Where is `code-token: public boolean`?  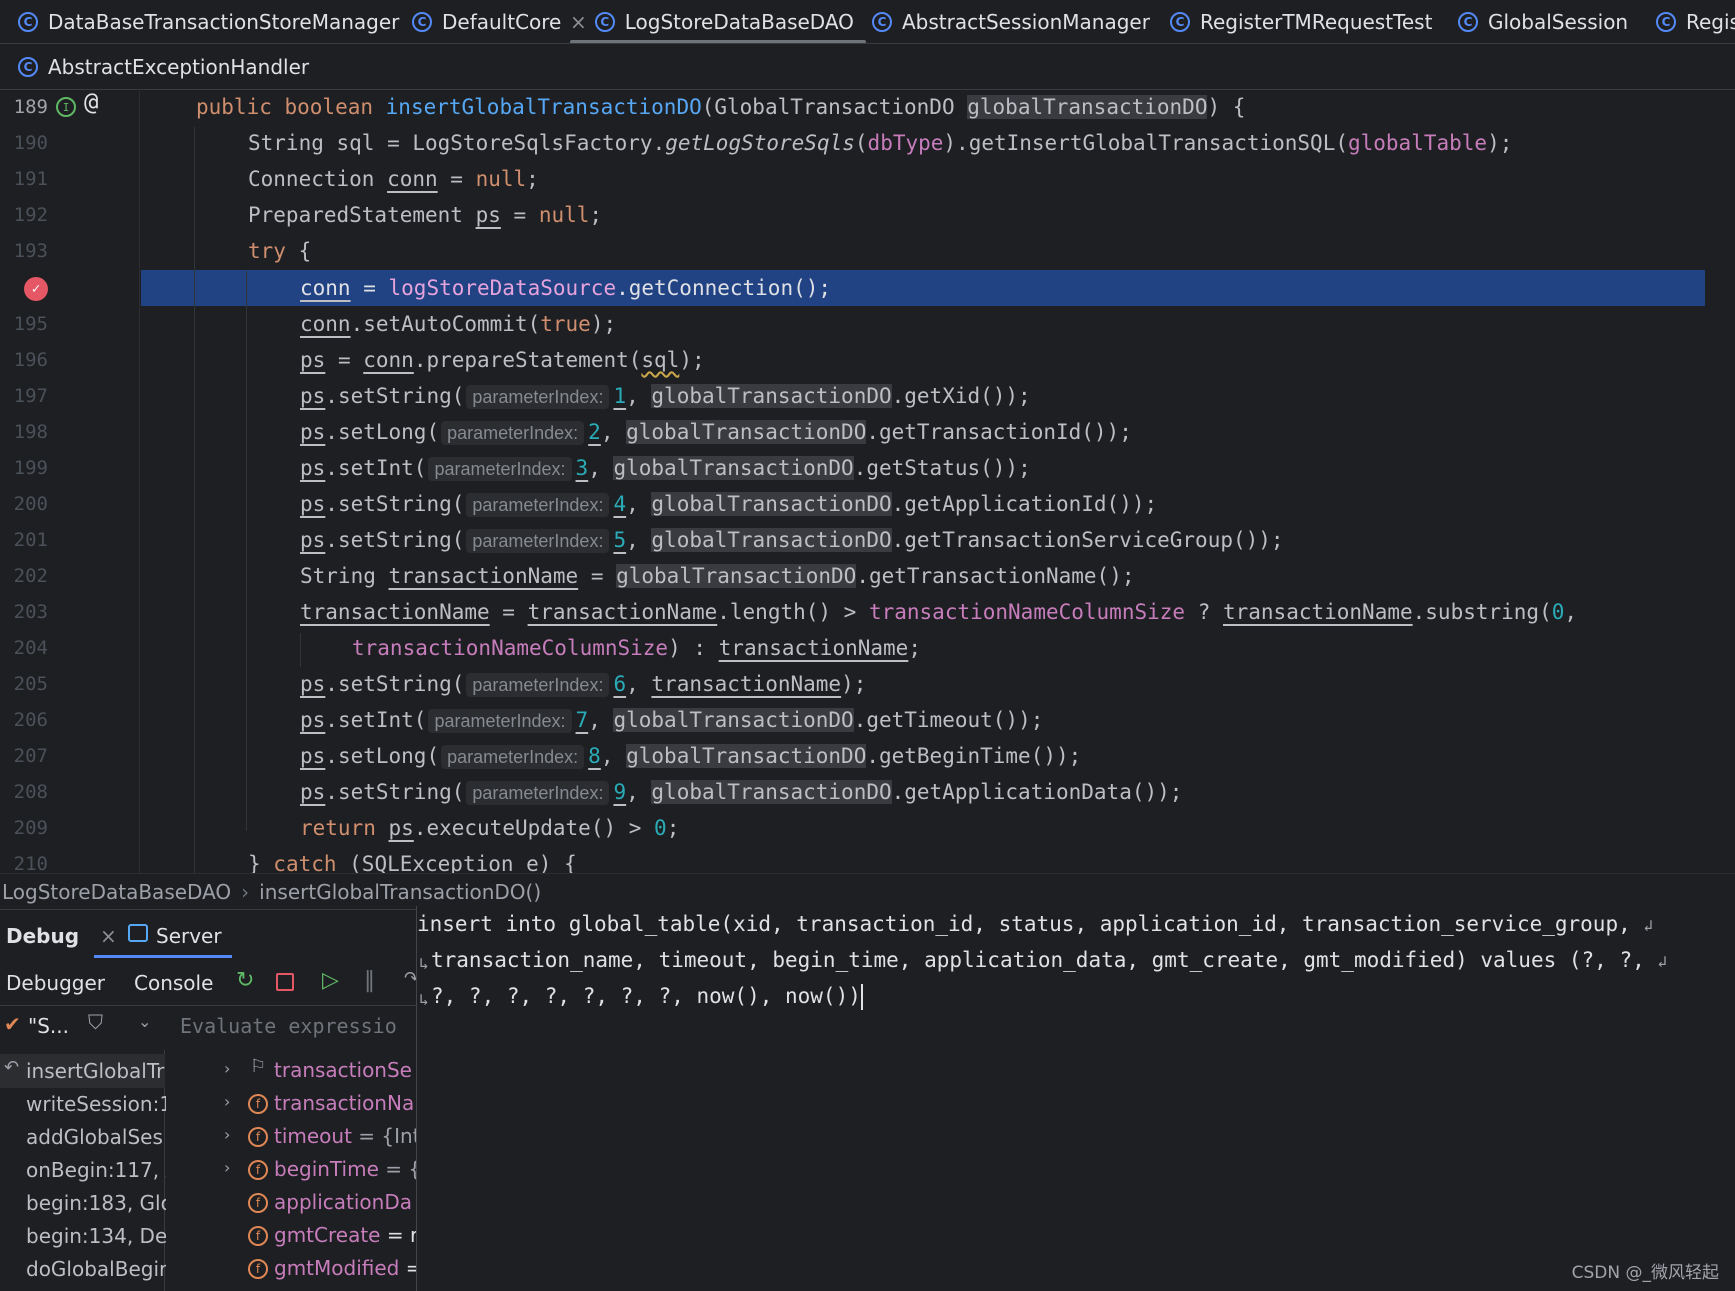 code-token: public boolean is located at coordinates (291, 107).